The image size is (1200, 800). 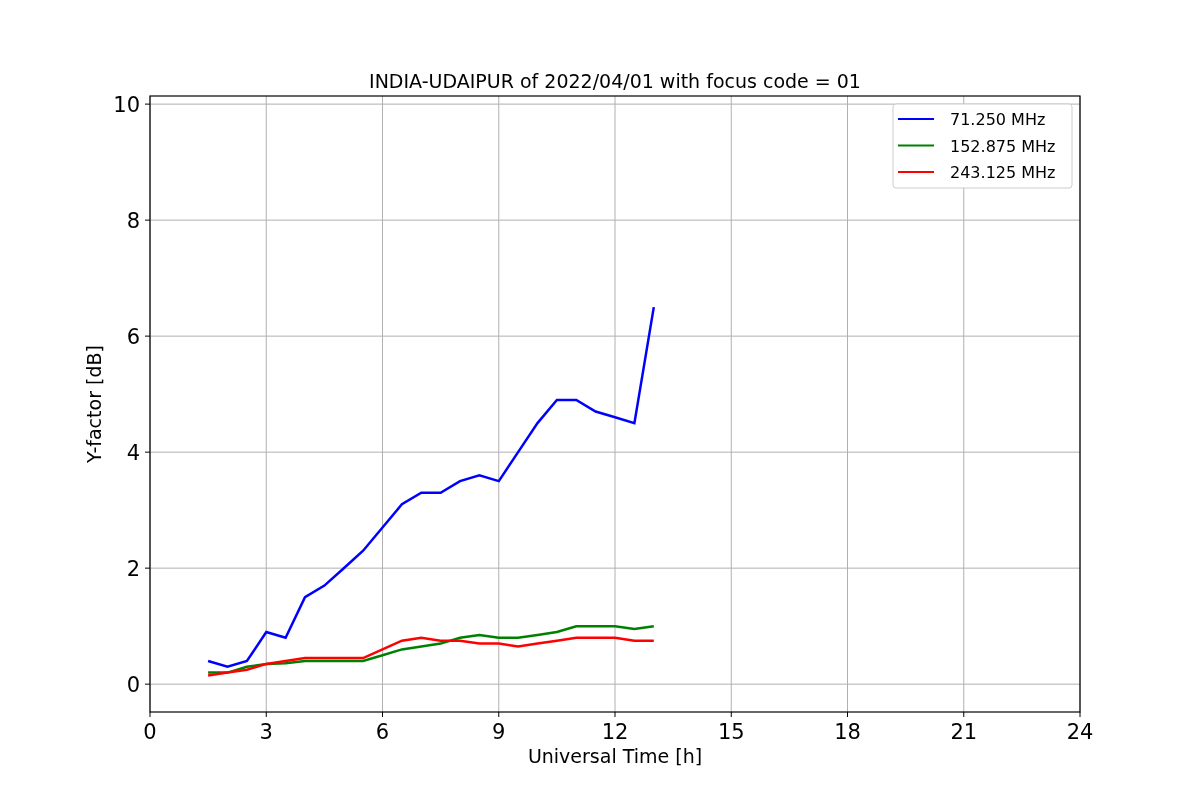 I want to click on y-axis-label: Y-factor [dB], so click(x=94, y=404).